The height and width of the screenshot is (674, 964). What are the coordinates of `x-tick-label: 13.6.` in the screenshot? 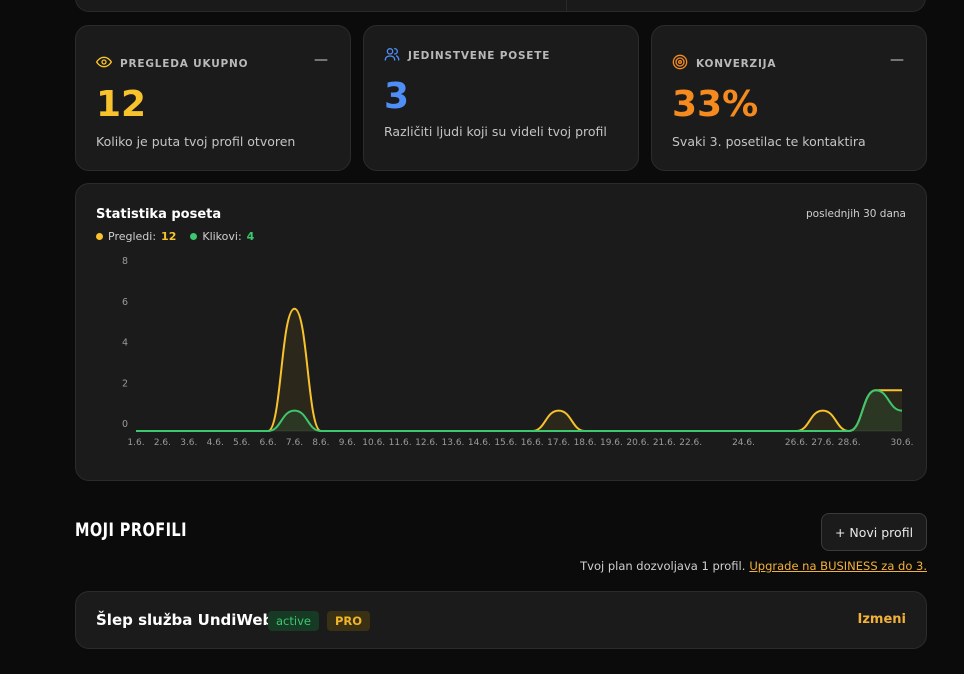 It's located at (453, 443).